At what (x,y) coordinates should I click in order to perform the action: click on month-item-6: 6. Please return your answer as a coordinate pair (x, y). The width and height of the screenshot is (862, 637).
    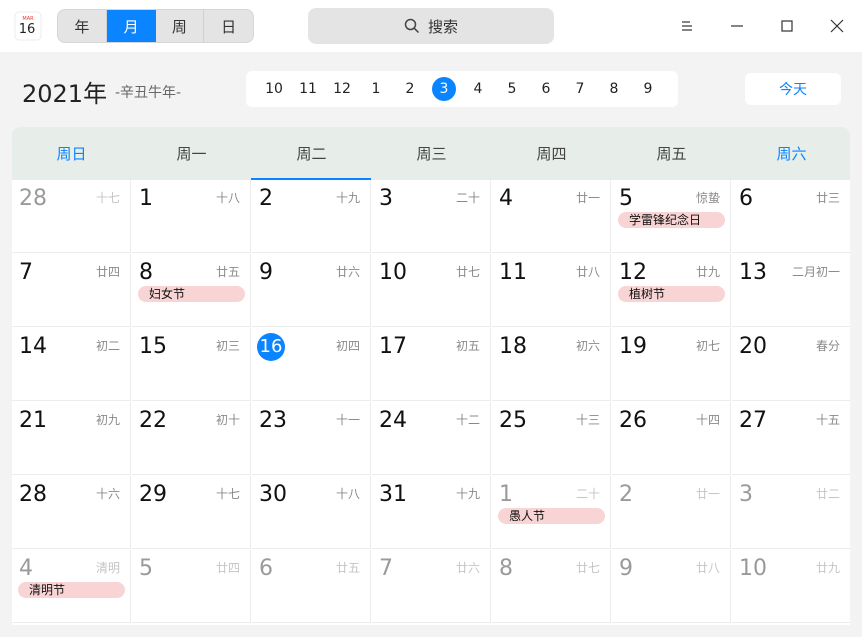
    Looking at the image, I should click on (546, 89).